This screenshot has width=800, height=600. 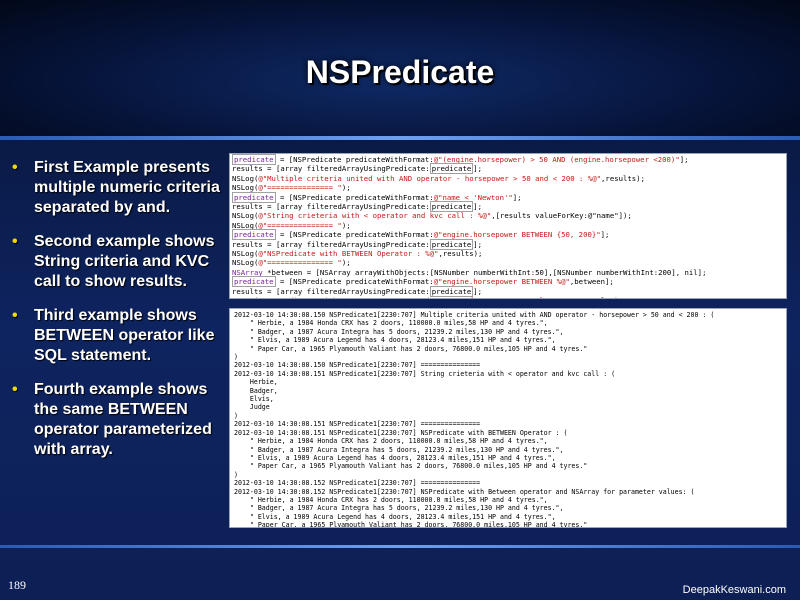 I want to click on output-line: Elvis,, so click(x=254, y=399).